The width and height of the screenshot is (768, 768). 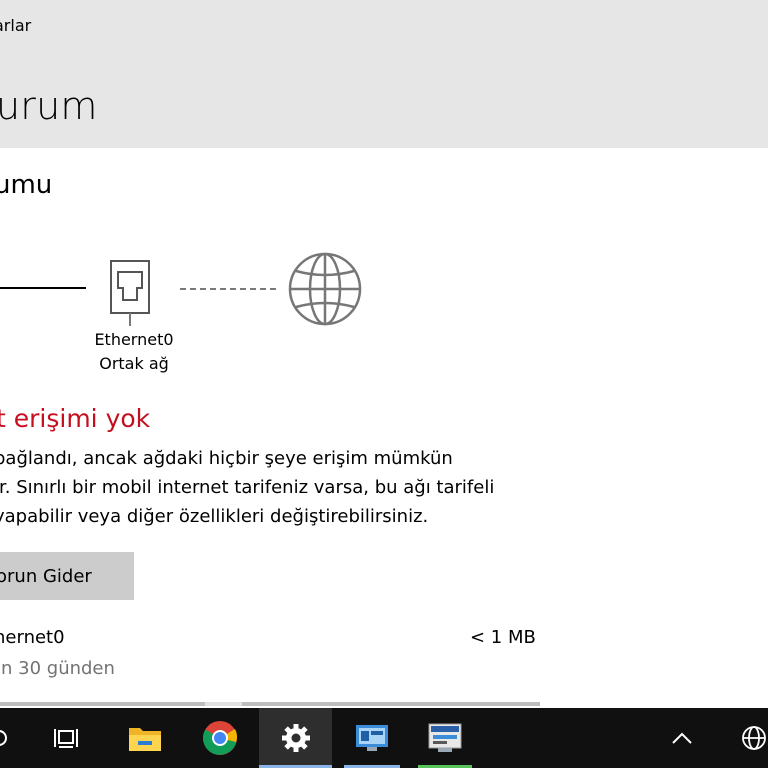 I want to click on task-view-icon, so click(x=66, y=738).